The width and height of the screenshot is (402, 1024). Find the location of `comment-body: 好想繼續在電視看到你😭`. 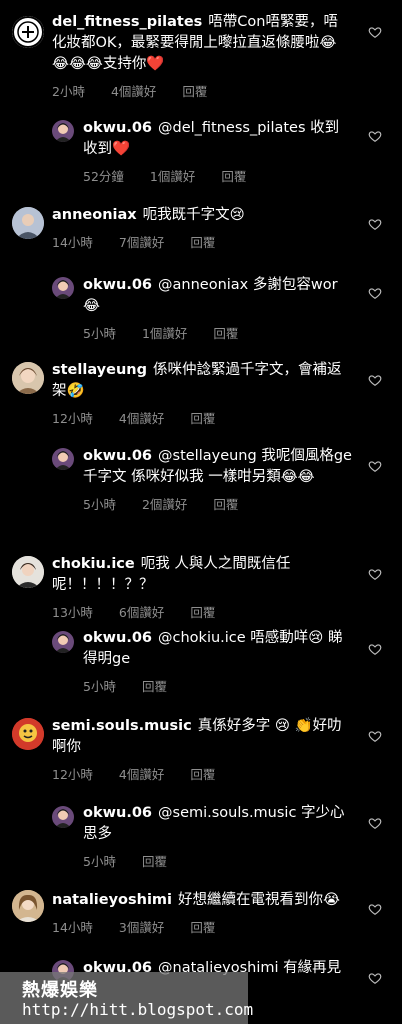

comment-body: 好想繼續在電視看到你😭 is located at coordinates (259, 900).